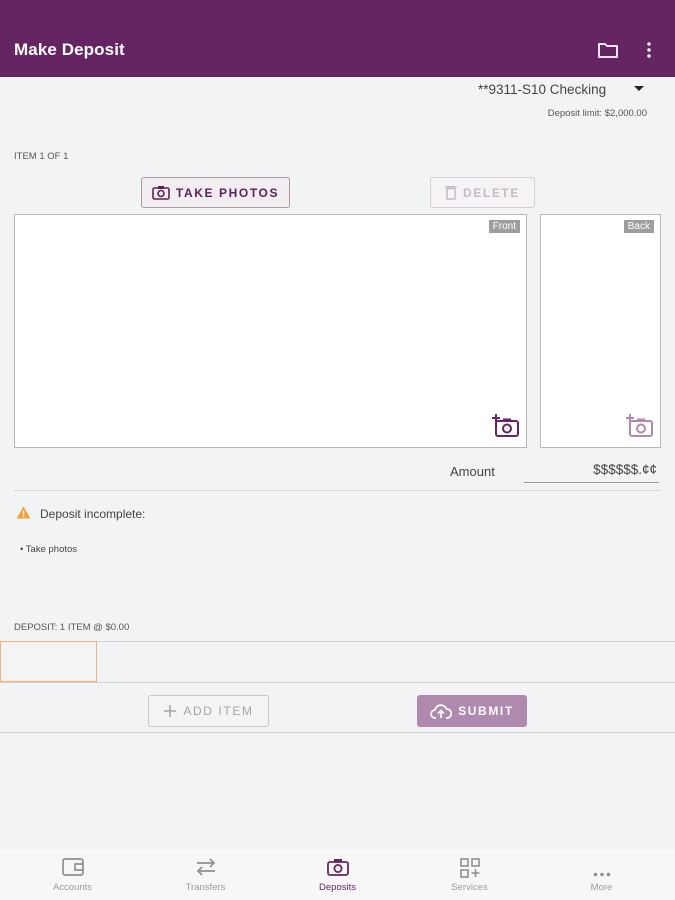 The width and height of the screenshot is (675, 900). What do you see at coordinates (469, 887) in the screenshot?
I see `nav-label-services: Services` at bounding box center [469, 887].